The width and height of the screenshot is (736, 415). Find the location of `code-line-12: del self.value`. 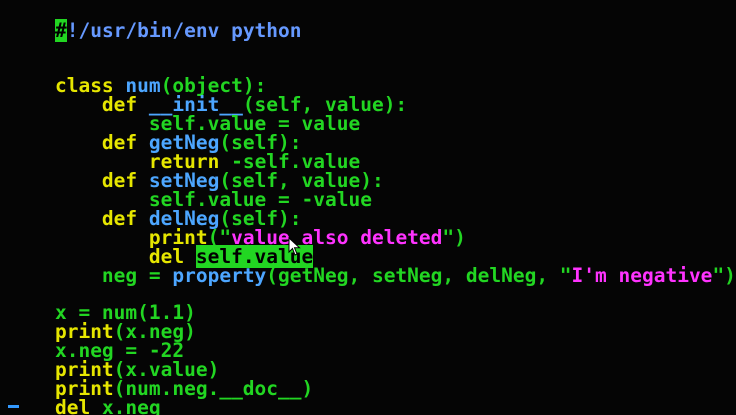

code-line-12: del self.value is located at coordinates (184, 256).